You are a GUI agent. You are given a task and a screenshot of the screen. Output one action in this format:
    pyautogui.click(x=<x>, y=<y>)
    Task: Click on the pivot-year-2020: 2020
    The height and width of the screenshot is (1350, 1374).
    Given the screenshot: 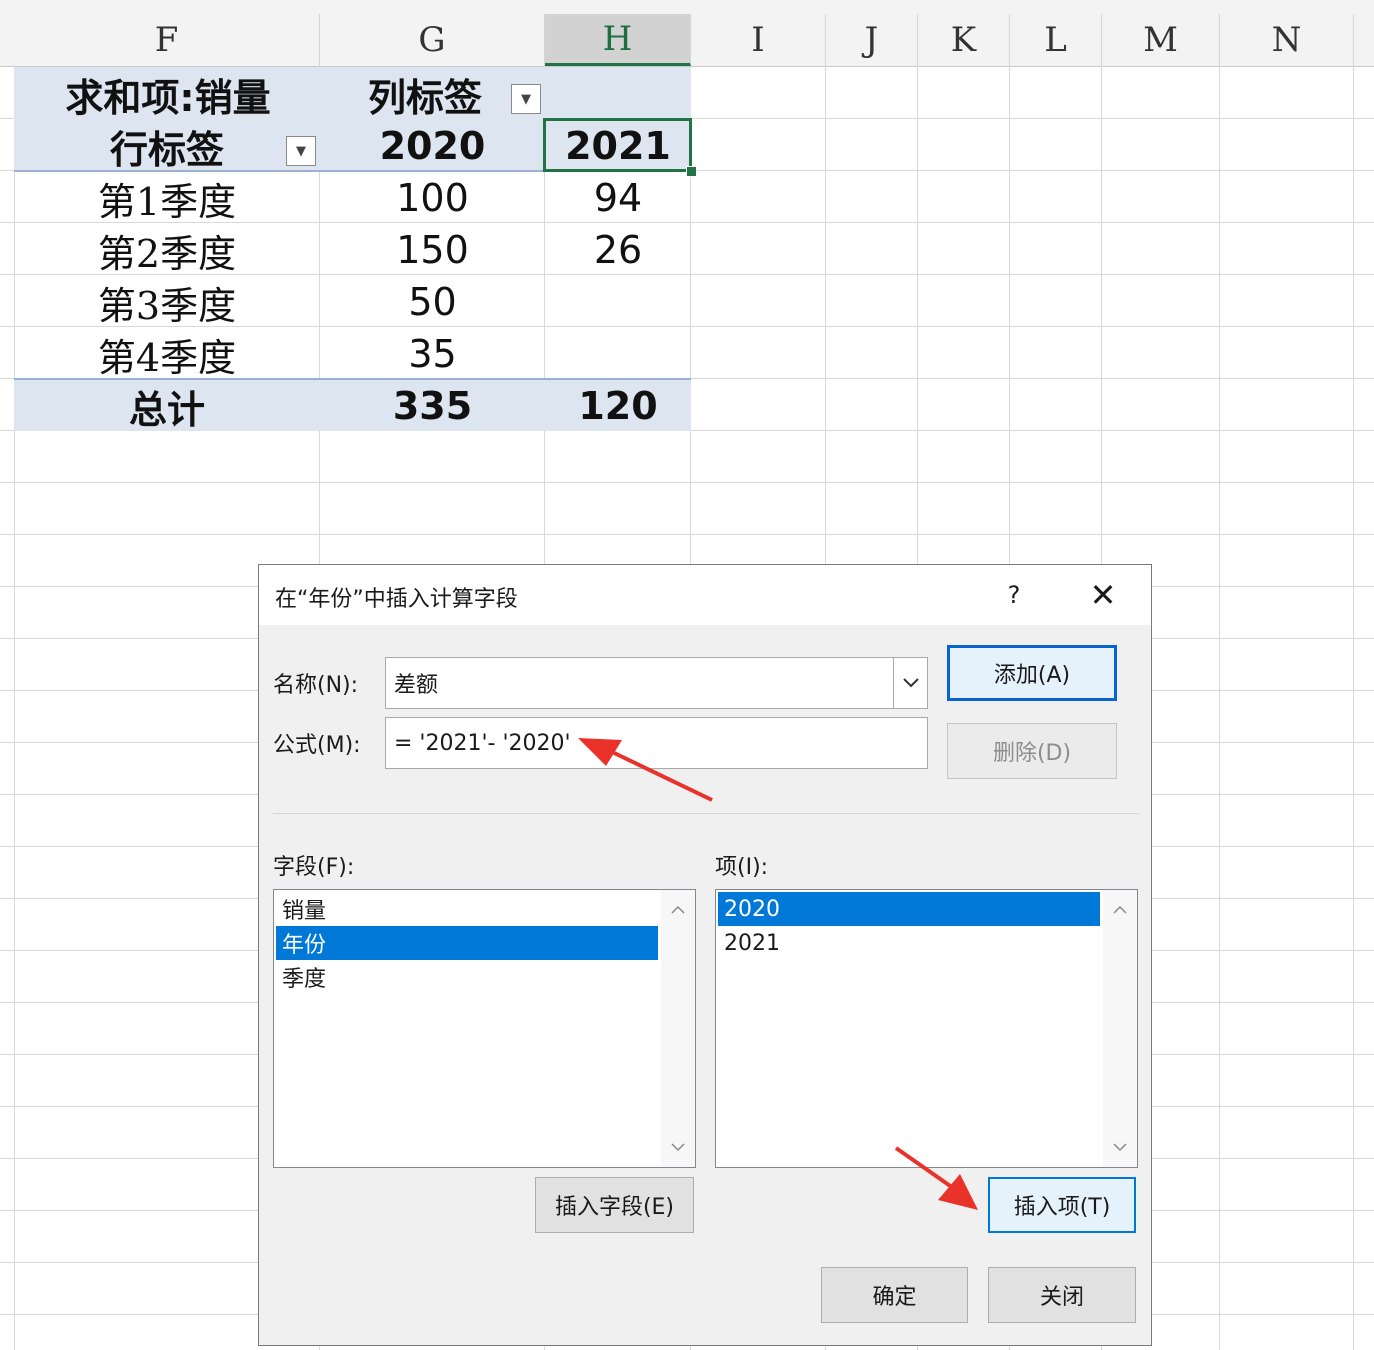 What is the action you would take?
    pyautogui.click(x=432, y=146)
    